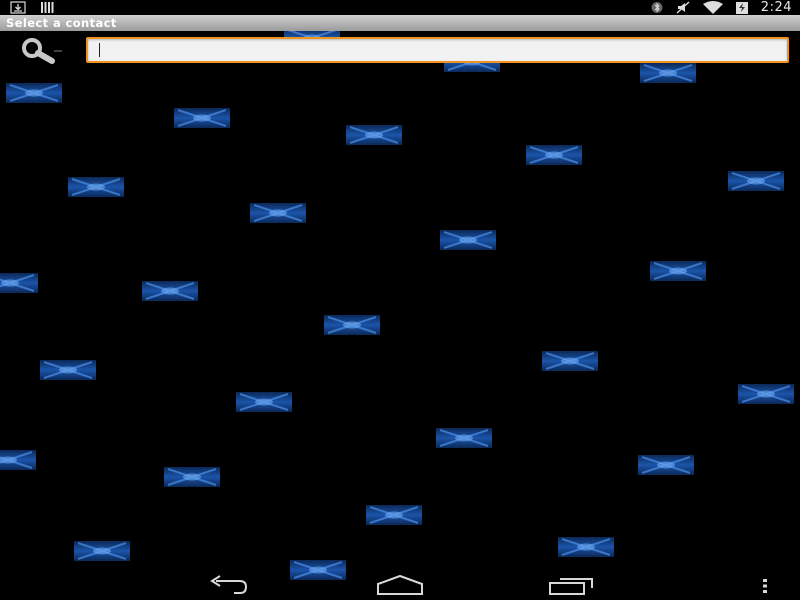 This screenshot has width=800, height=600. Describe the element at coordinates (712, 7) in the screenshot. I see `wifi-icon` at that location.